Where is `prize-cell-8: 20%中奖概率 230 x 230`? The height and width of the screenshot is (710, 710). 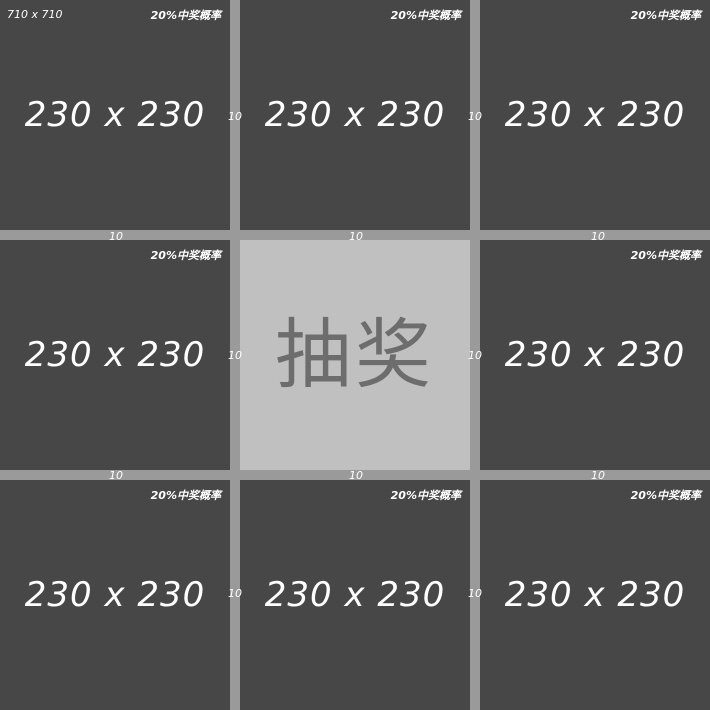 prize-cell-8: 20%中奖概率 230 x 230 is located at coordinates (115, 355).